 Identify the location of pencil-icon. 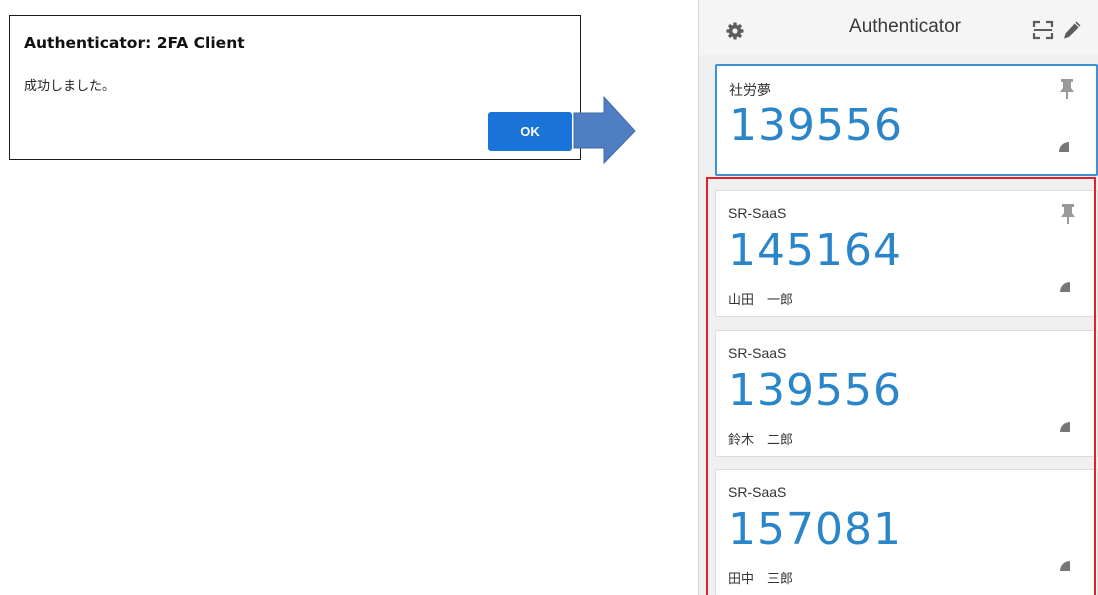
(1072, 30).